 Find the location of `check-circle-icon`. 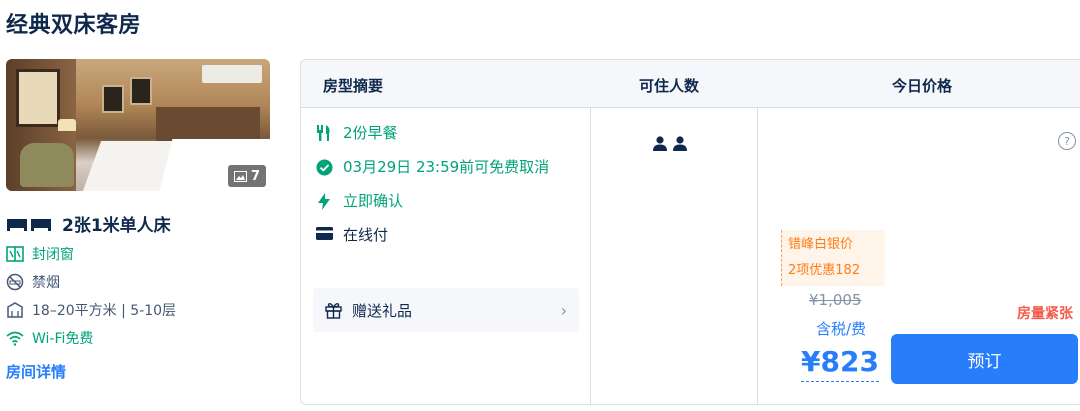

check-circle-icon is located at coordinates (324, 167).